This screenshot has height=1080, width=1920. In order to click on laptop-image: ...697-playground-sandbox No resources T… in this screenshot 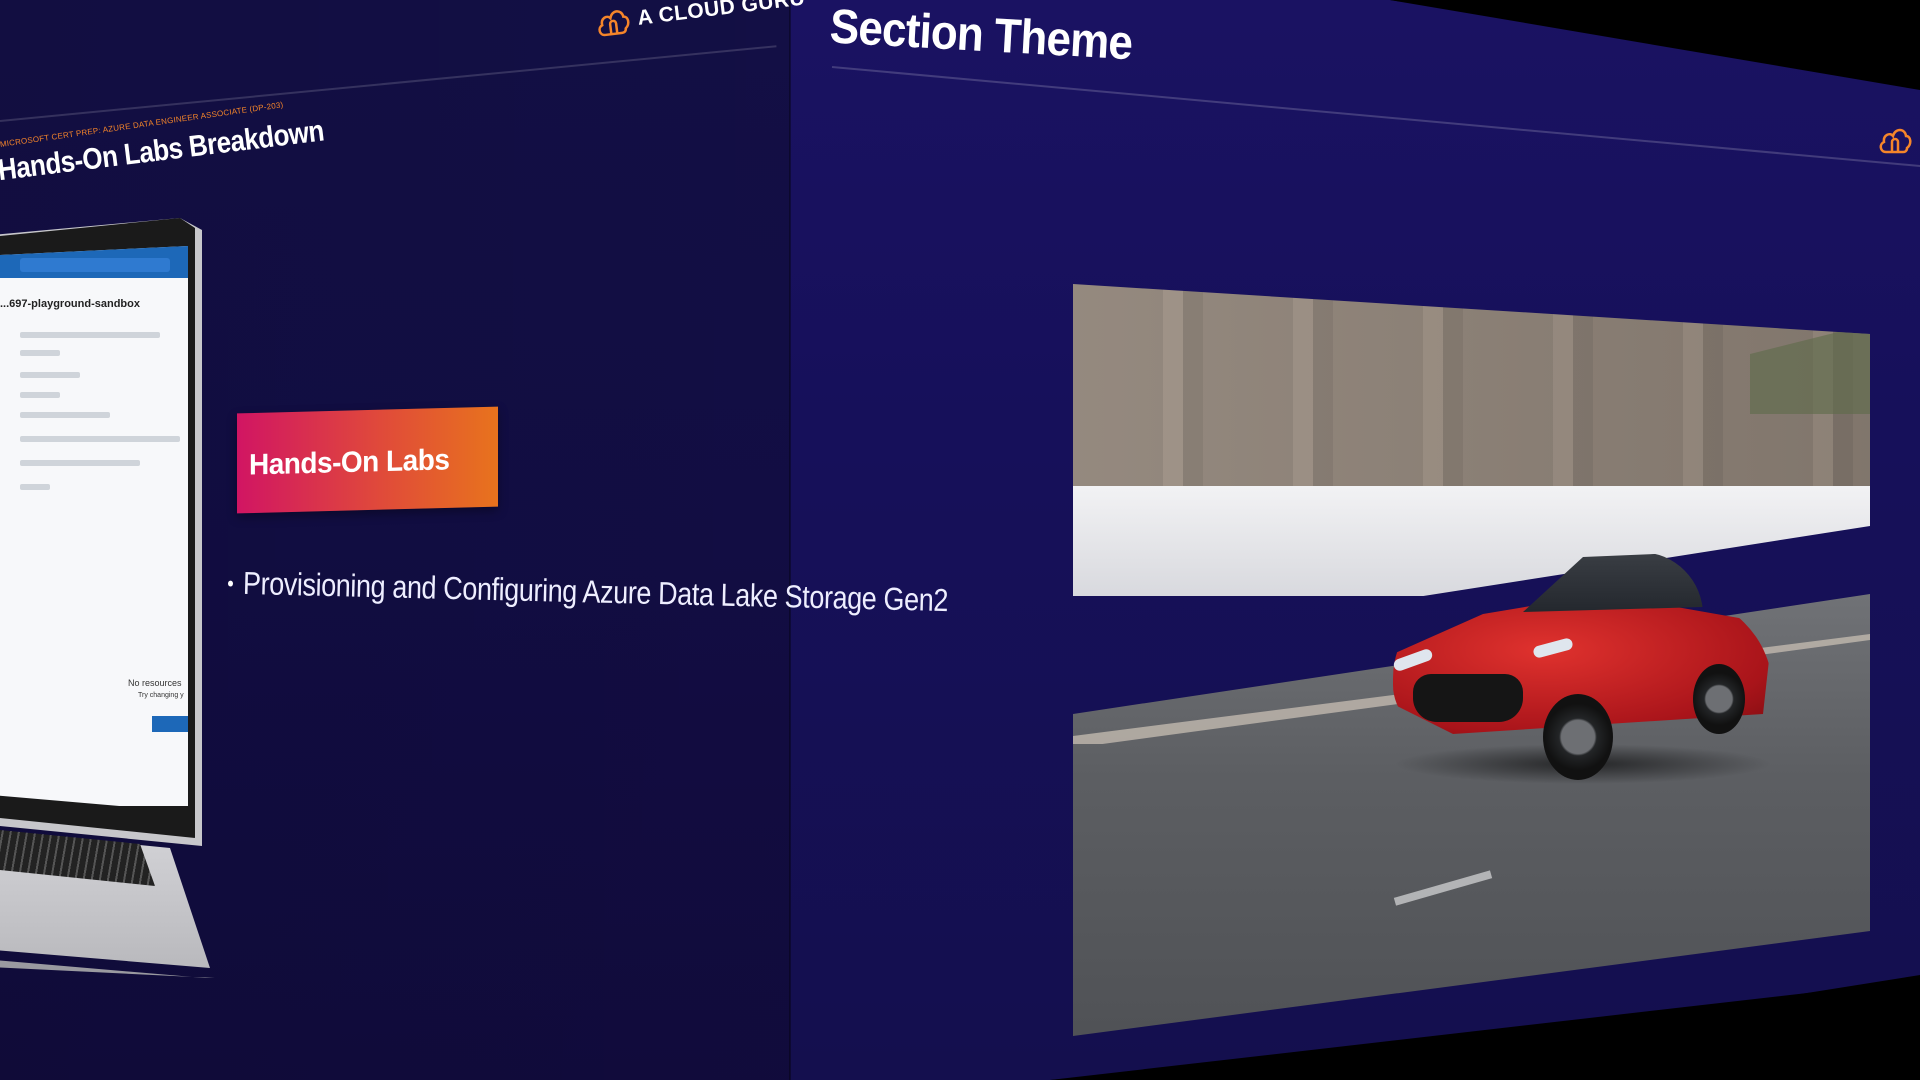, I will do `click(110, 598)`.